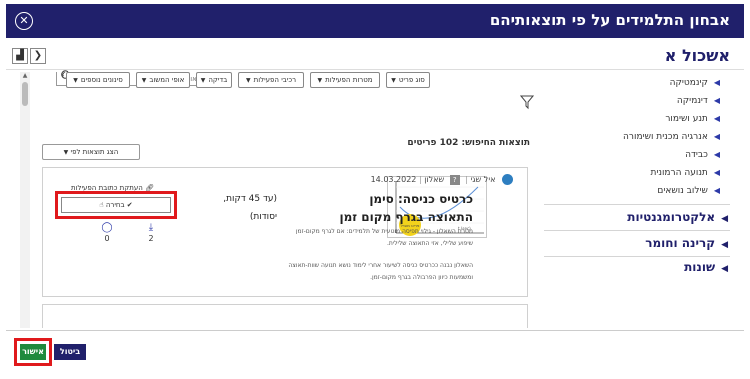  I want to click on sidebar-item-label: כבידה, so click(696, 155).